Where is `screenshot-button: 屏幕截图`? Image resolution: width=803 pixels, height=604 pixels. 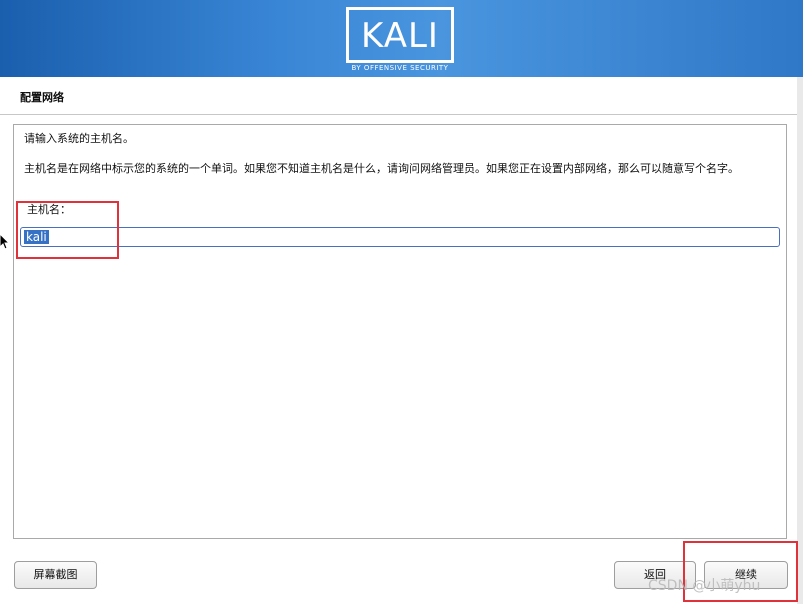
screenshot-button: 屏幕截图 is located at coordinates (55, 575).